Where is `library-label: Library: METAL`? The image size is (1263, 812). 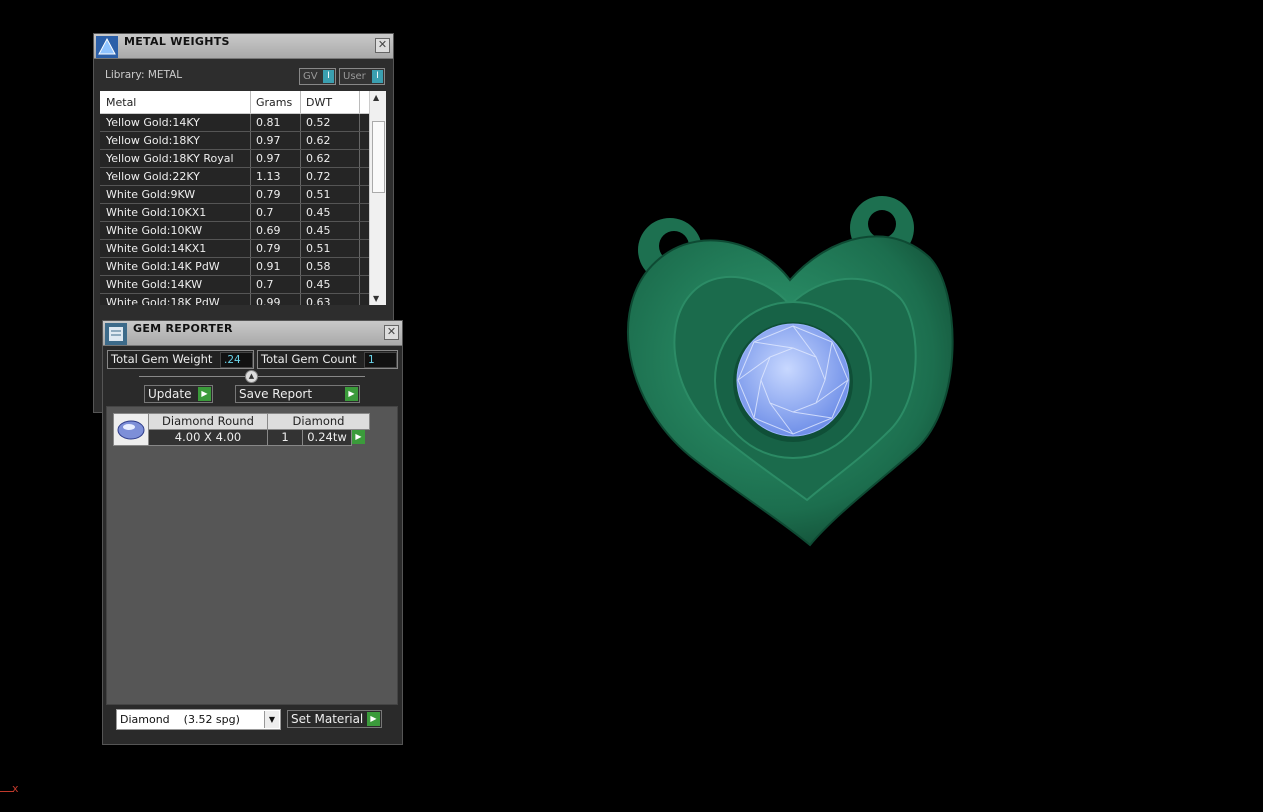 library-label: Library: METAL is located at coordinates (144, 75).